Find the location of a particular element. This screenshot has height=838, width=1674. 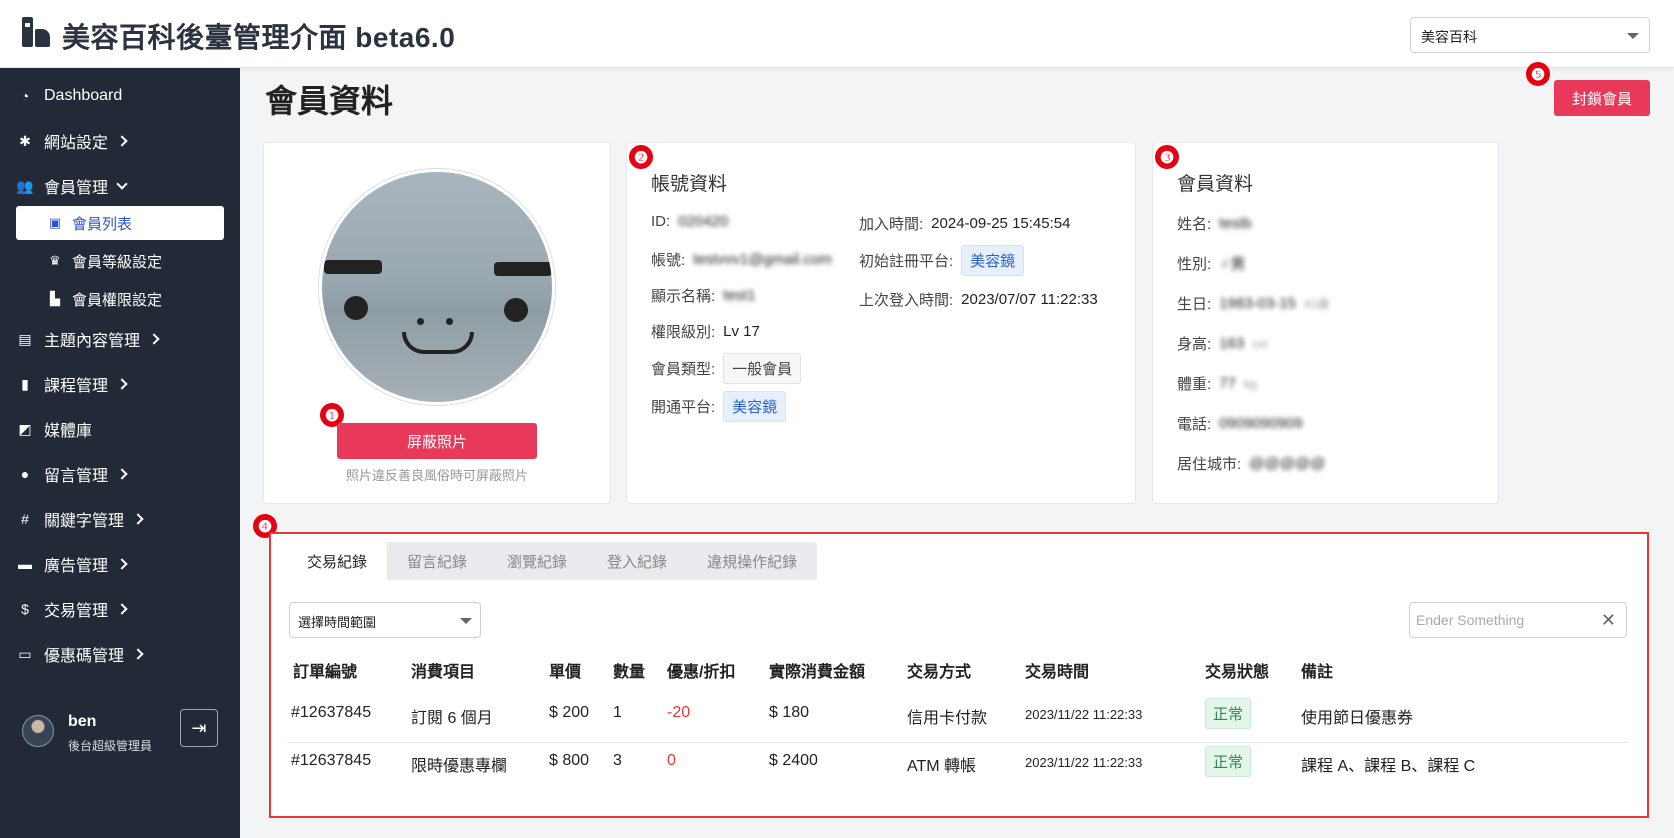

photo-card: ❶ 屏蔽照片 照片違反善良風俗時可屏蔽照片 is located at coordinates (437, 323).